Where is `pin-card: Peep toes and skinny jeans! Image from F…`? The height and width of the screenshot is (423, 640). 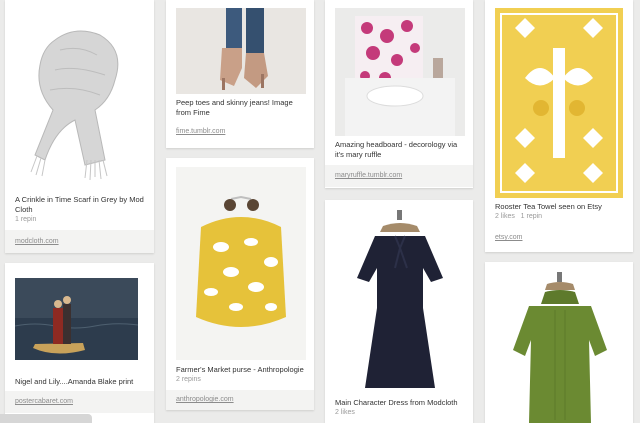
pin-card: Peep toes and skinny jeans! Image from F… is located at coordinates (240, 74).